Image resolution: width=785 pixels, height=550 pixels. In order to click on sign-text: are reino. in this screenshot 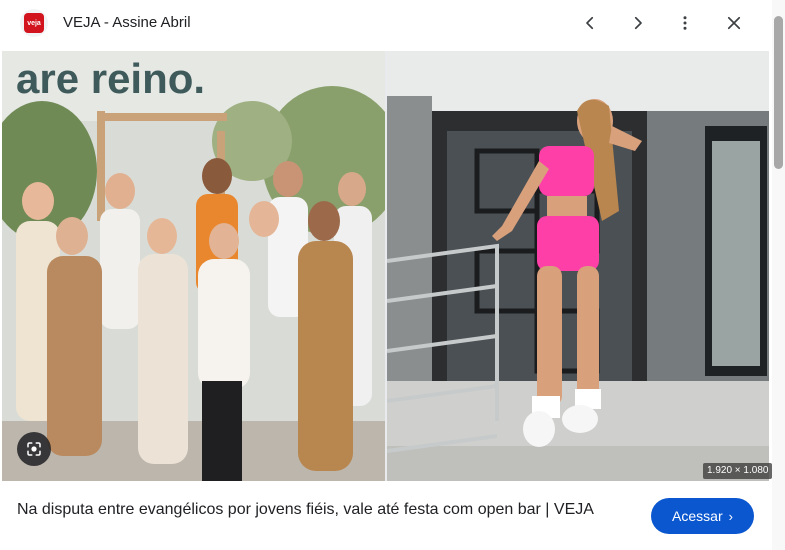, I will do `click(111, 78)`.